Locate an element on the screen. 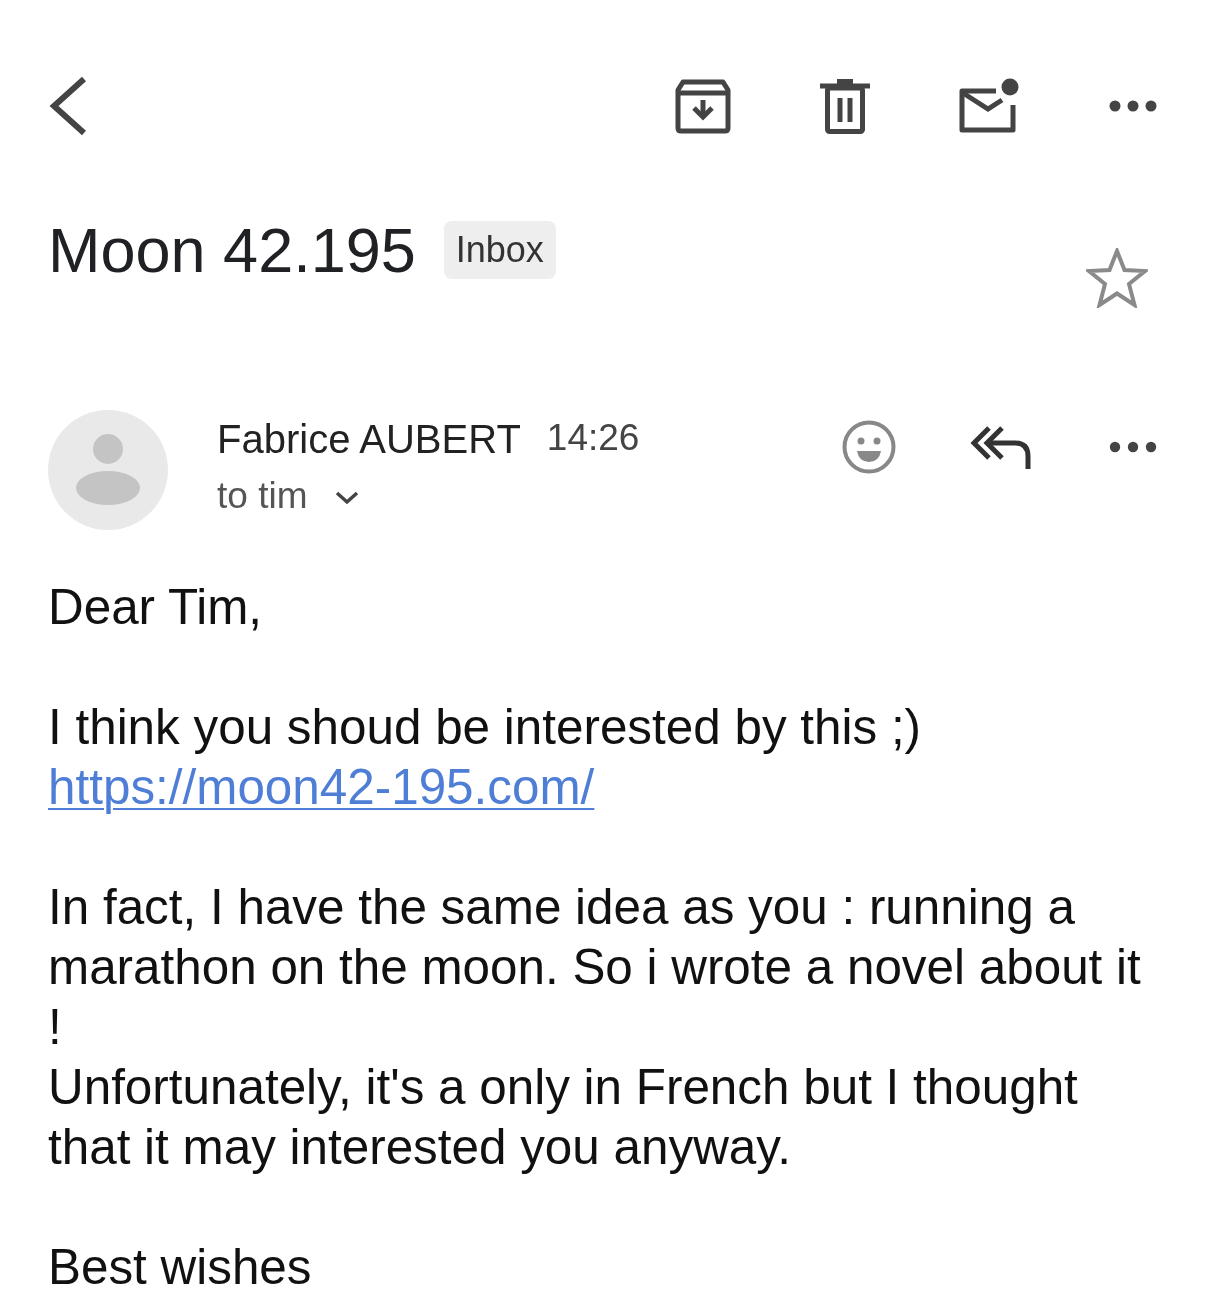 This screenshot has height=1314, width=1206. chevron-down-icon is located at coordinates (347, 498).